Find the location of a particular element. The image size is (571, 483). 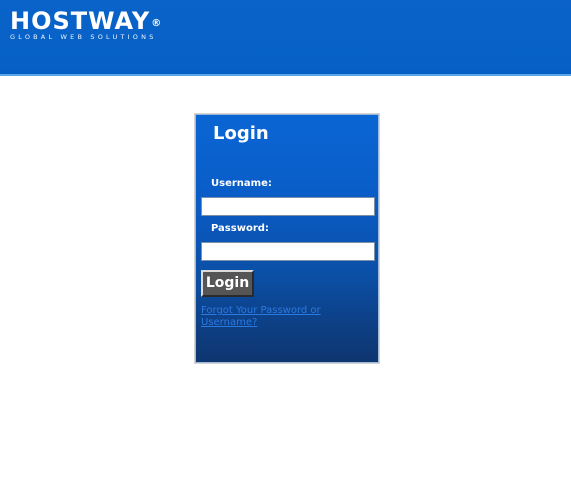

forgot-password-link: Forgot Your Password or Username? is located at coordinates (276, 317).